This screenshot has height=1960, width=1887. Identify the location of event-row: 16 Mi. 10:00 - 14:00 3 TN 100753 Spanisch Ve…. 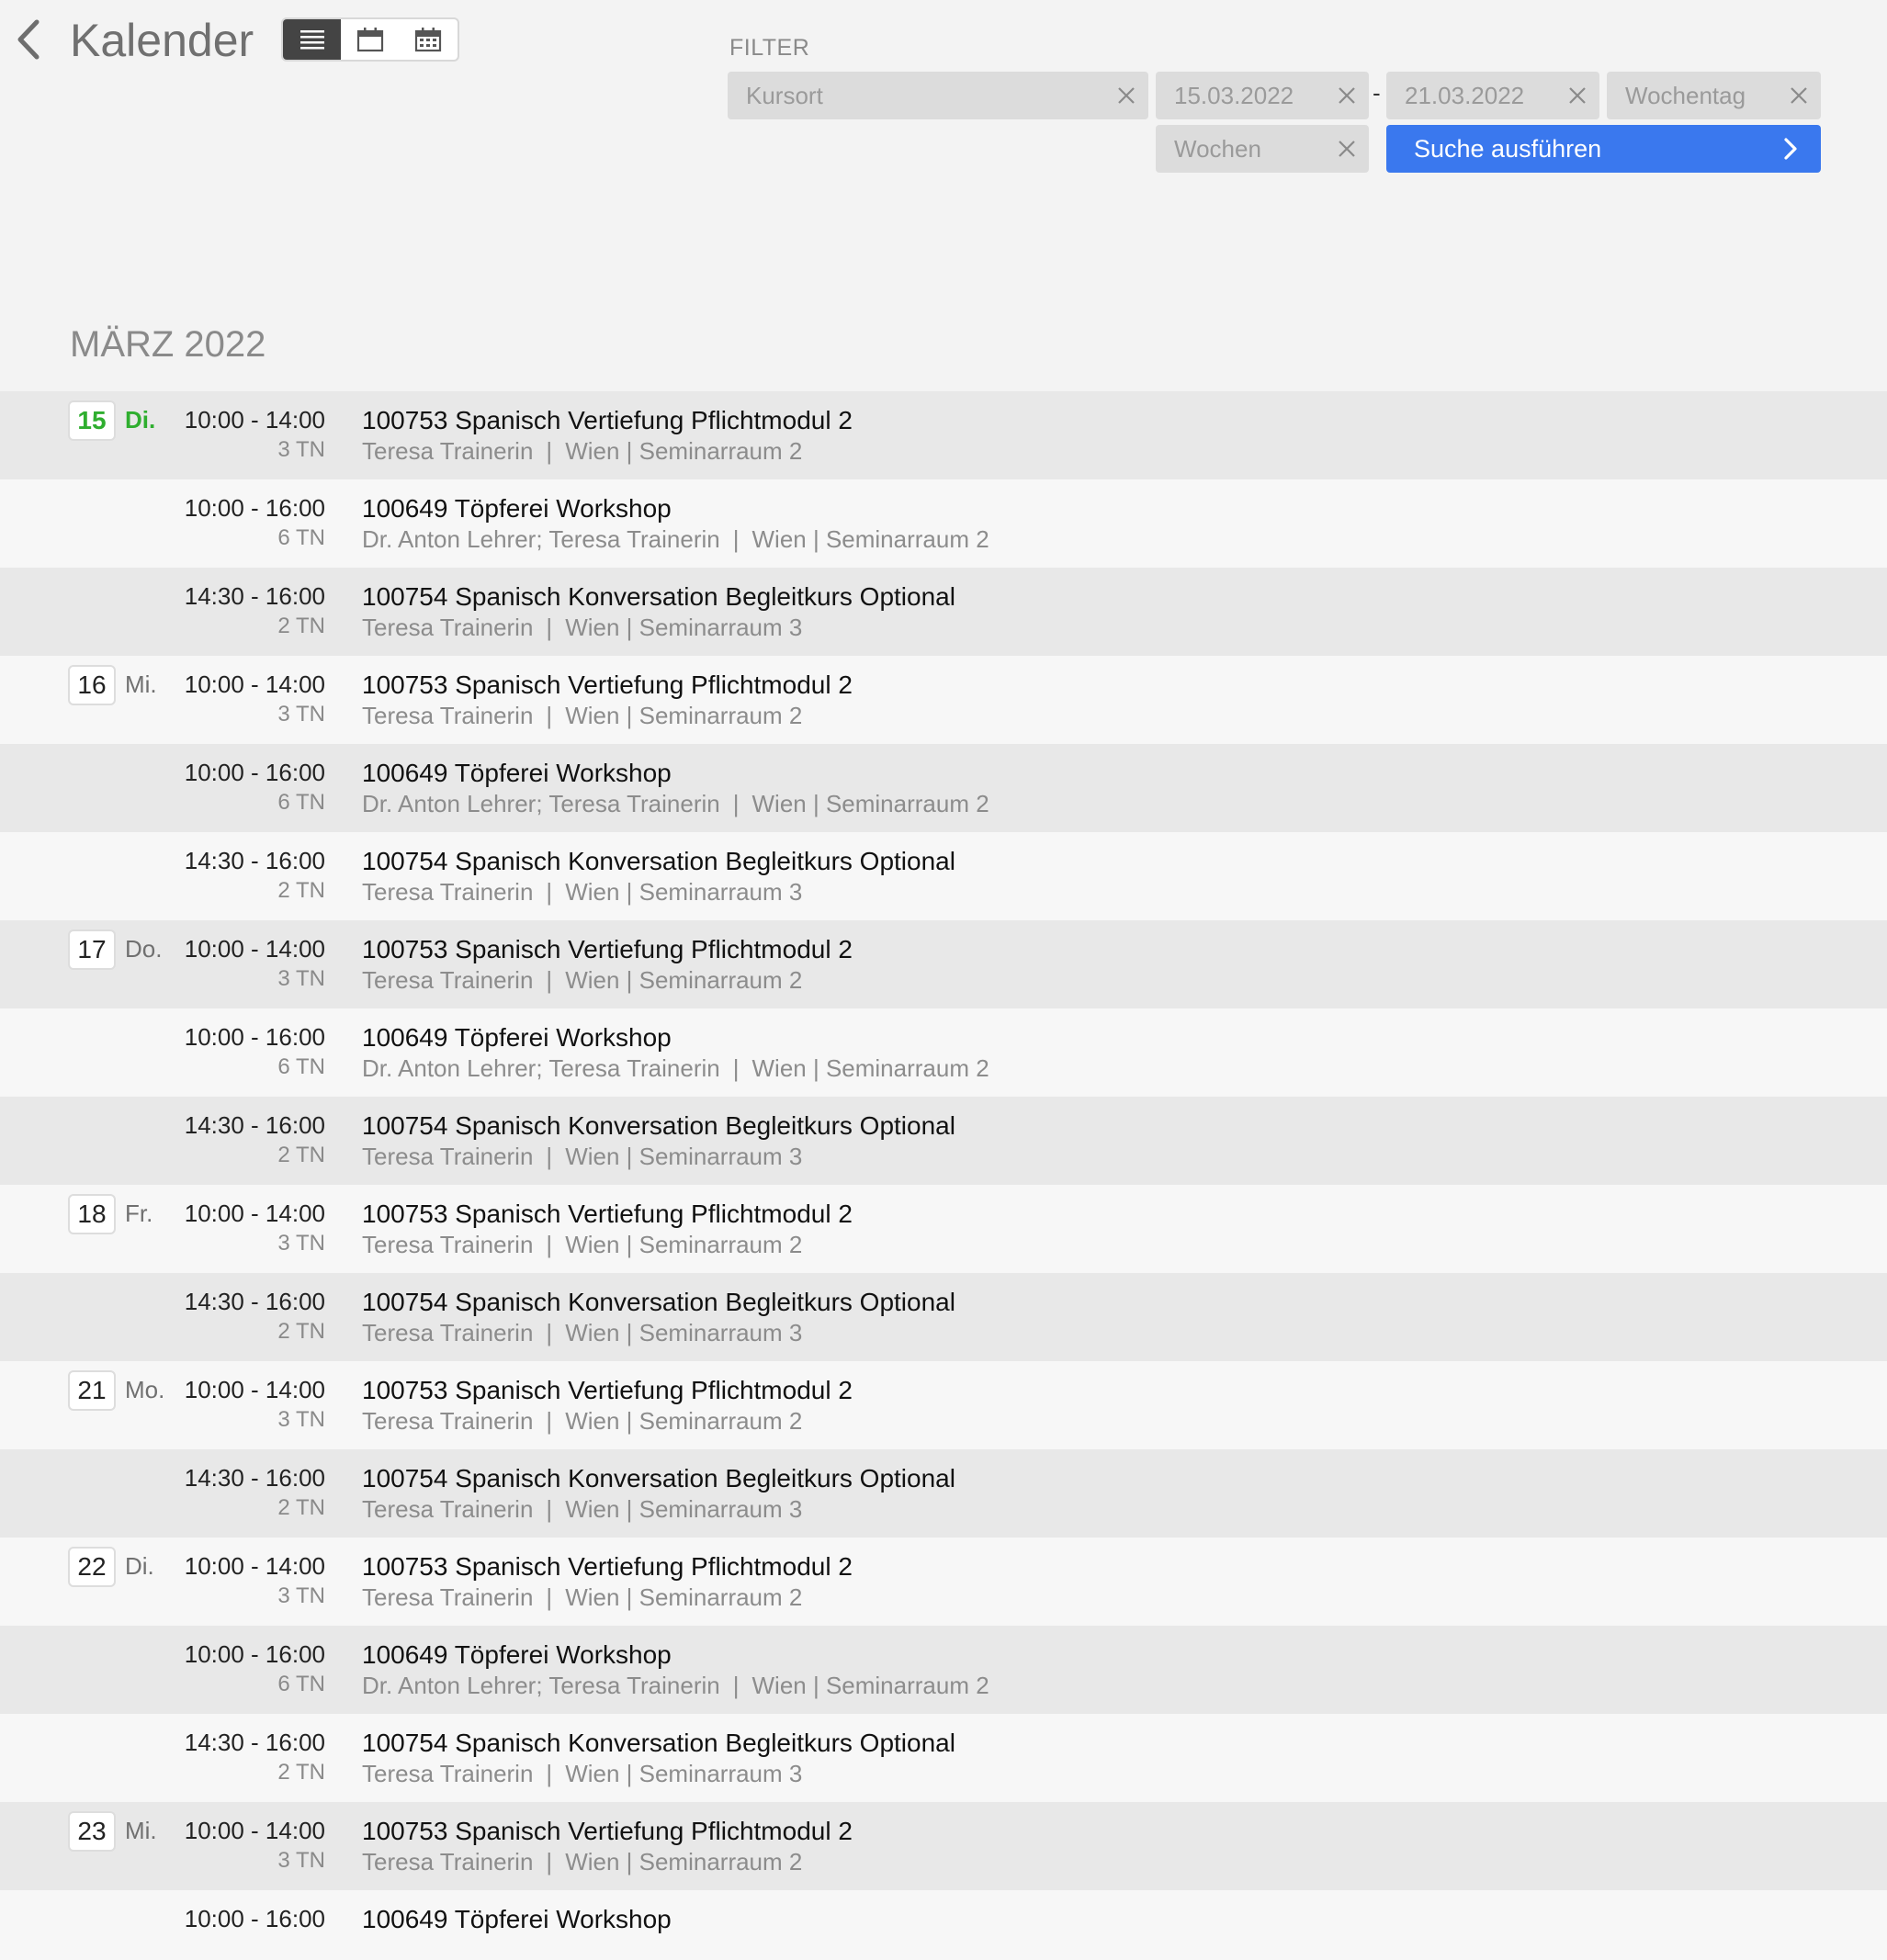
(943, 700).